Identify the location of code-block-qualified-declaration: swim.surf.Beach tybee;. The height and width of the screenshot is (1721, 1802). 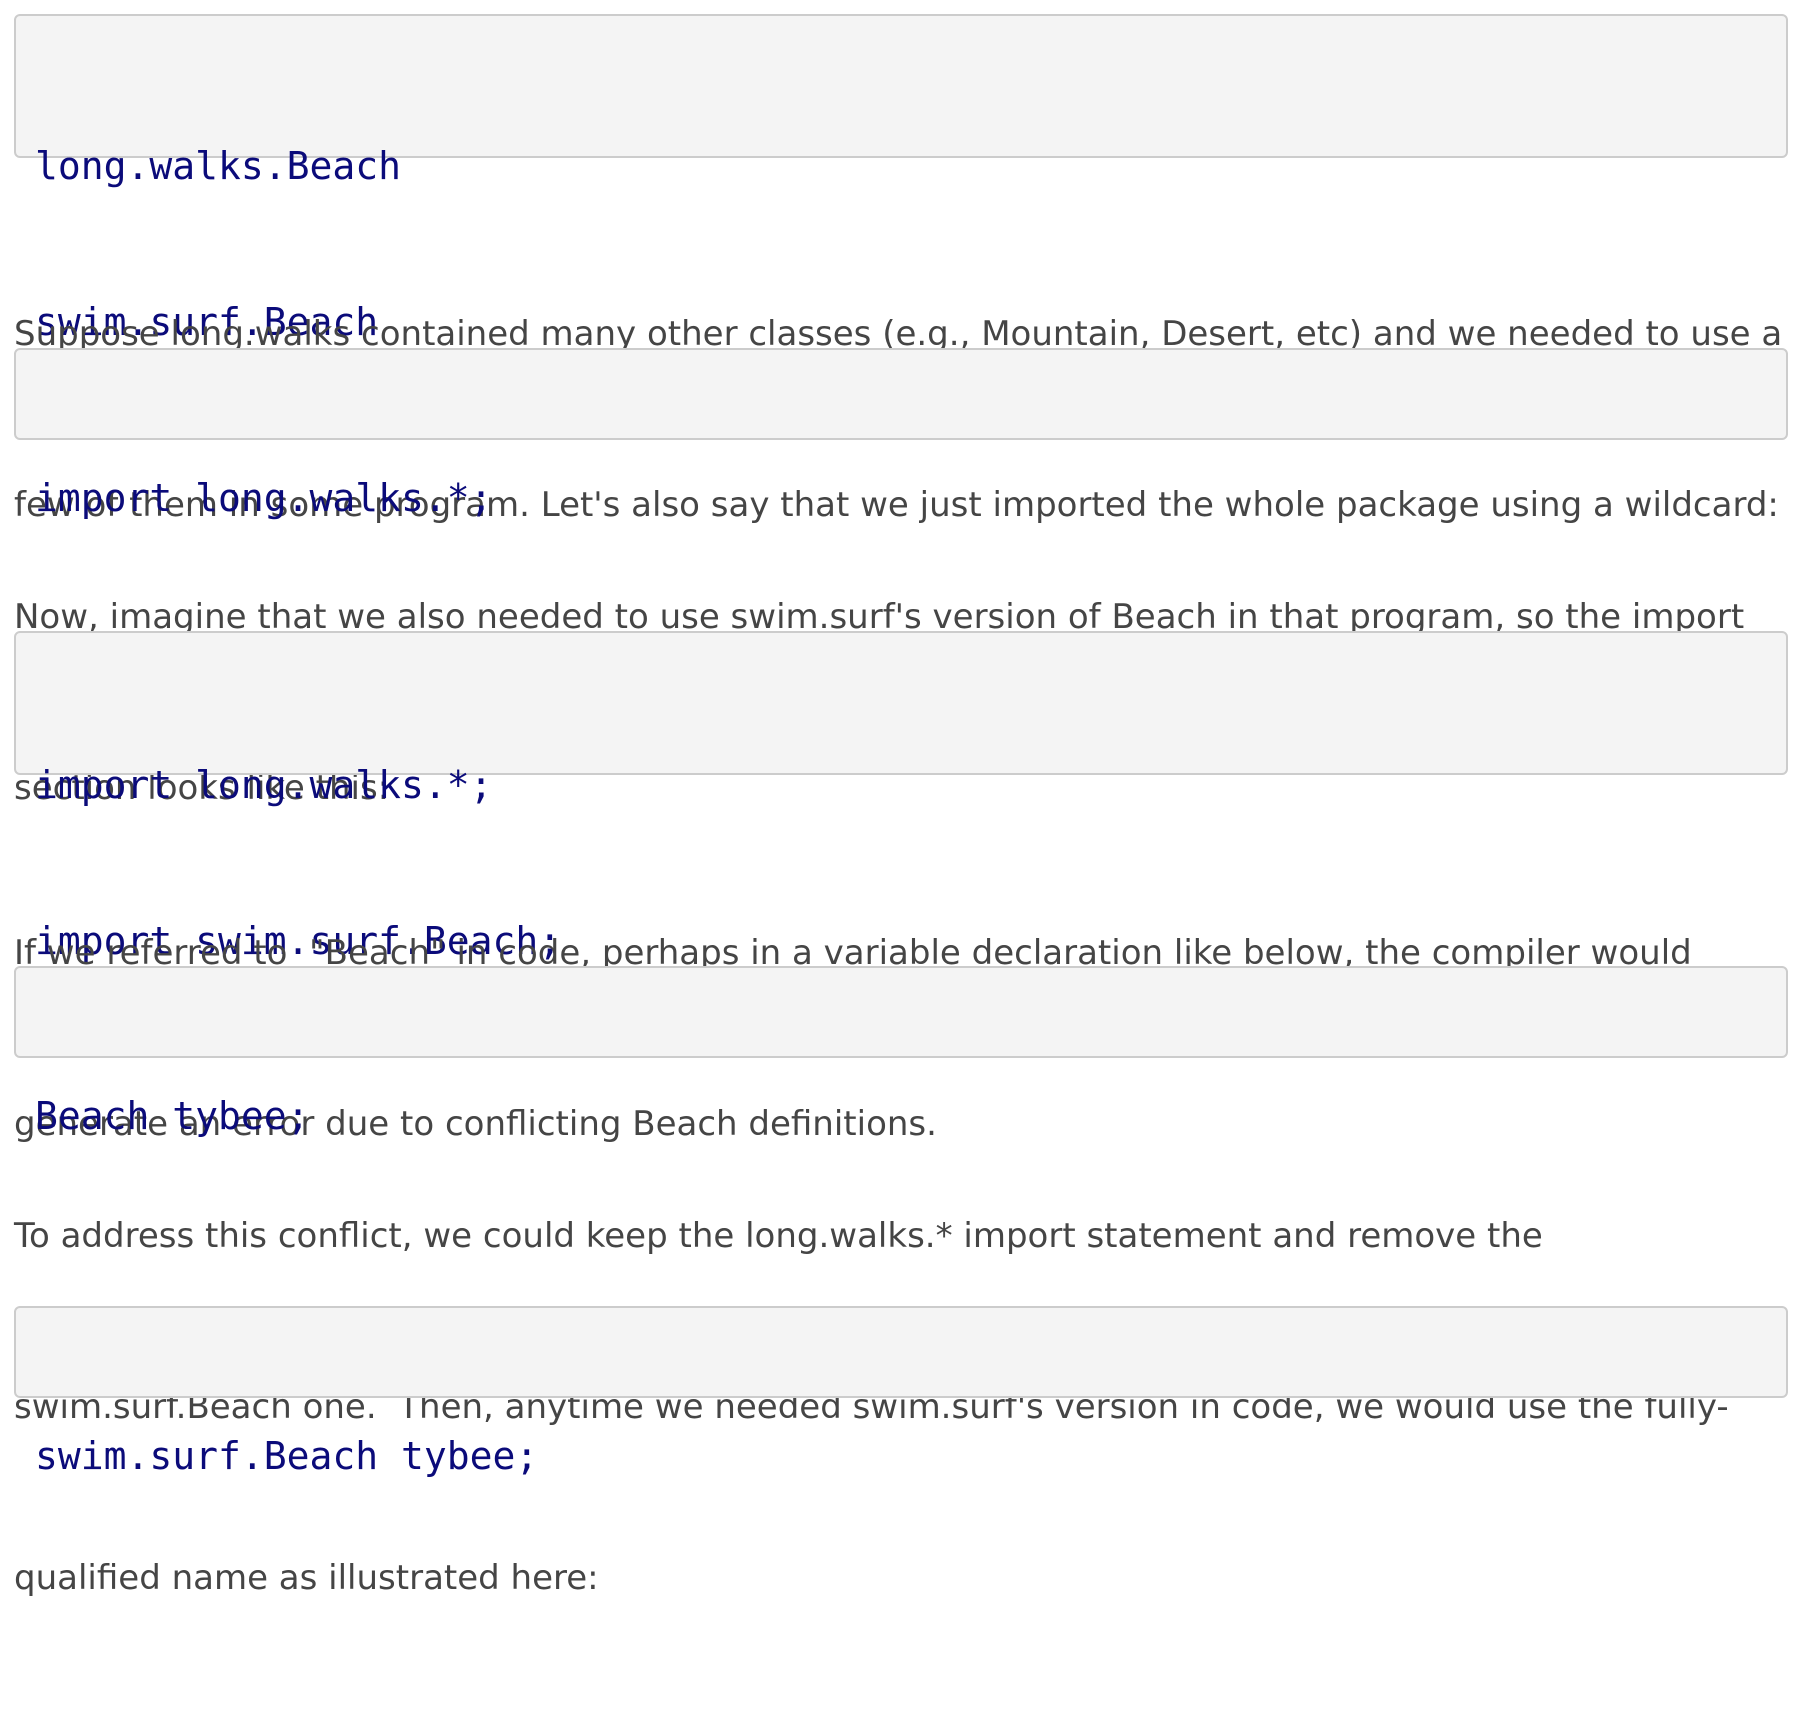
(901, 1392).